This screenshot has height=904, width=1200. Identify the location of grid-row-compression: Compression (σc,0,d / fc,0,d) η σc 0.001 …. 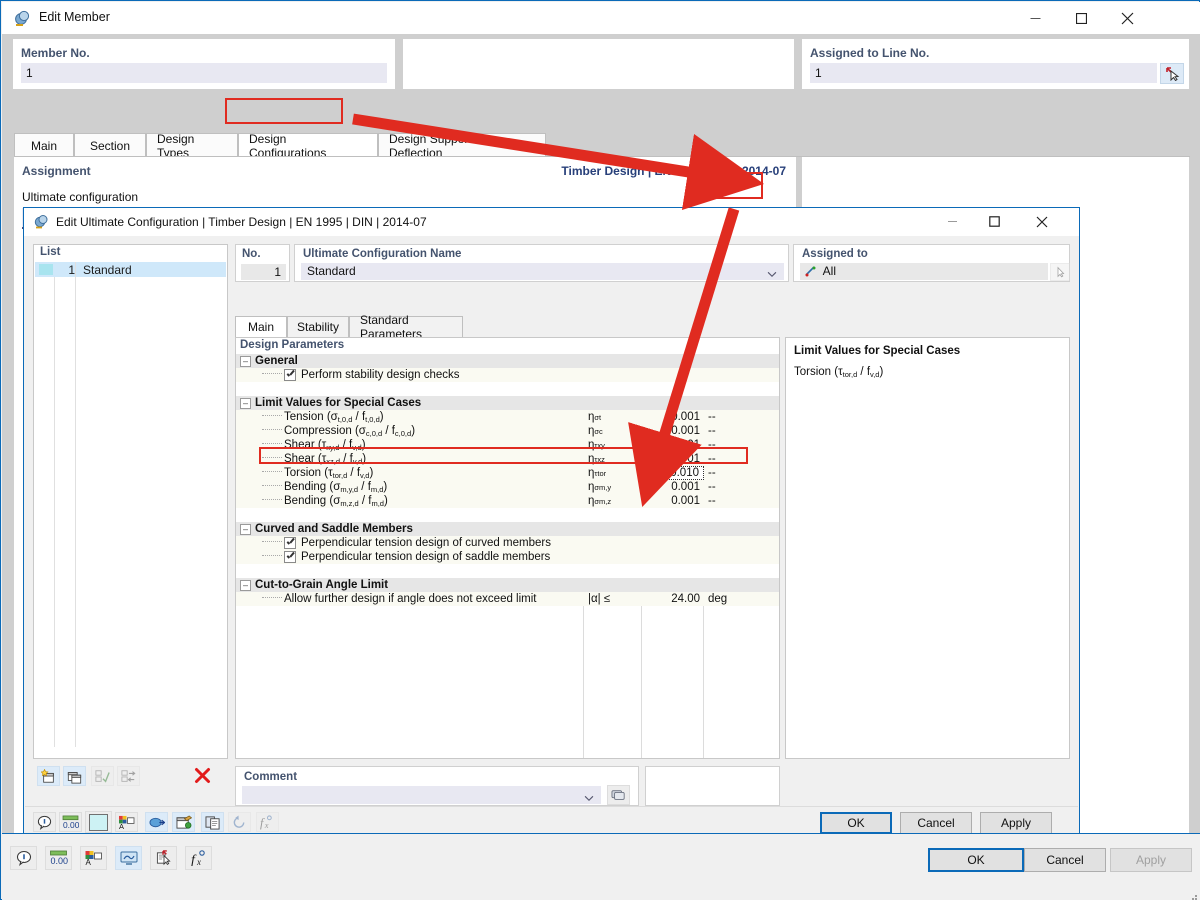
(507, 431).